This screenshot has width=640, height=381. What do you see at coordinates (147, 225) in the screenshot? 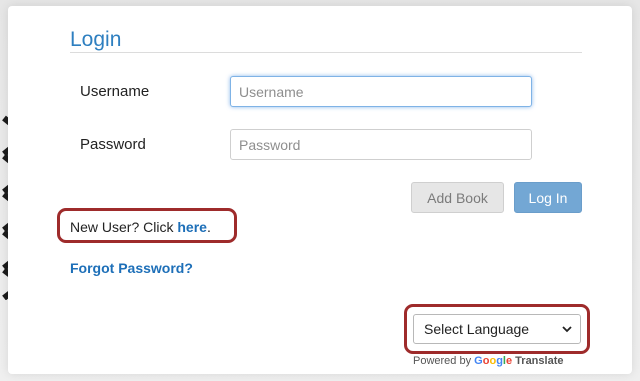
I see `highlight-new-user` at bounding box center [147, 225].